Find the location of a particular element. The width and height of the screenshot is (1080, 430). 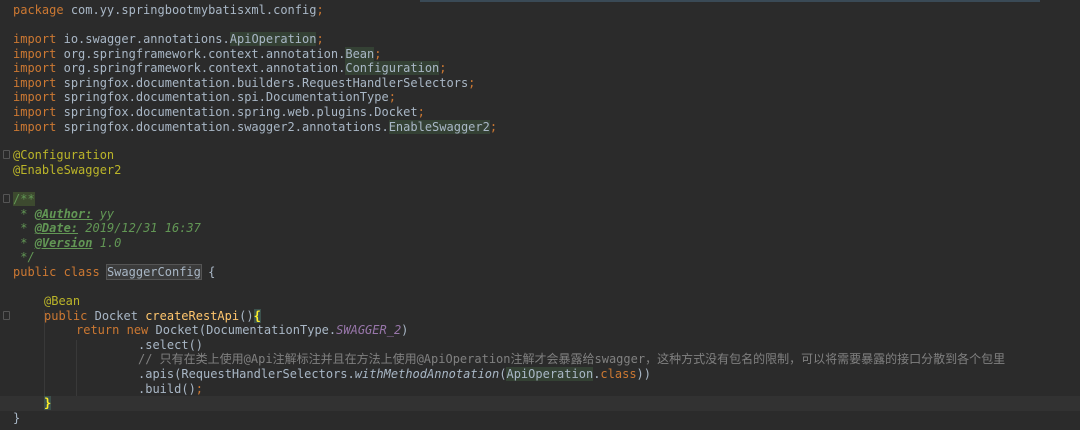

doc-tag: @Date: is located at coordinates (56, 228).